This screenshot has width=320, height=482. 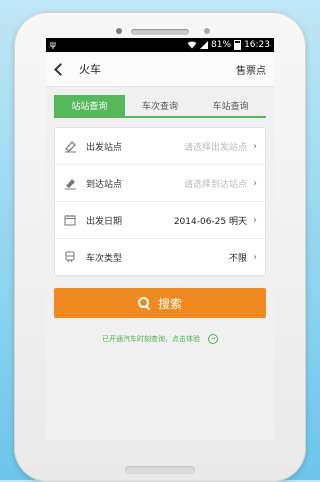 I want to click on title-bar: 火车 售票点, so click(x=160, y=69).